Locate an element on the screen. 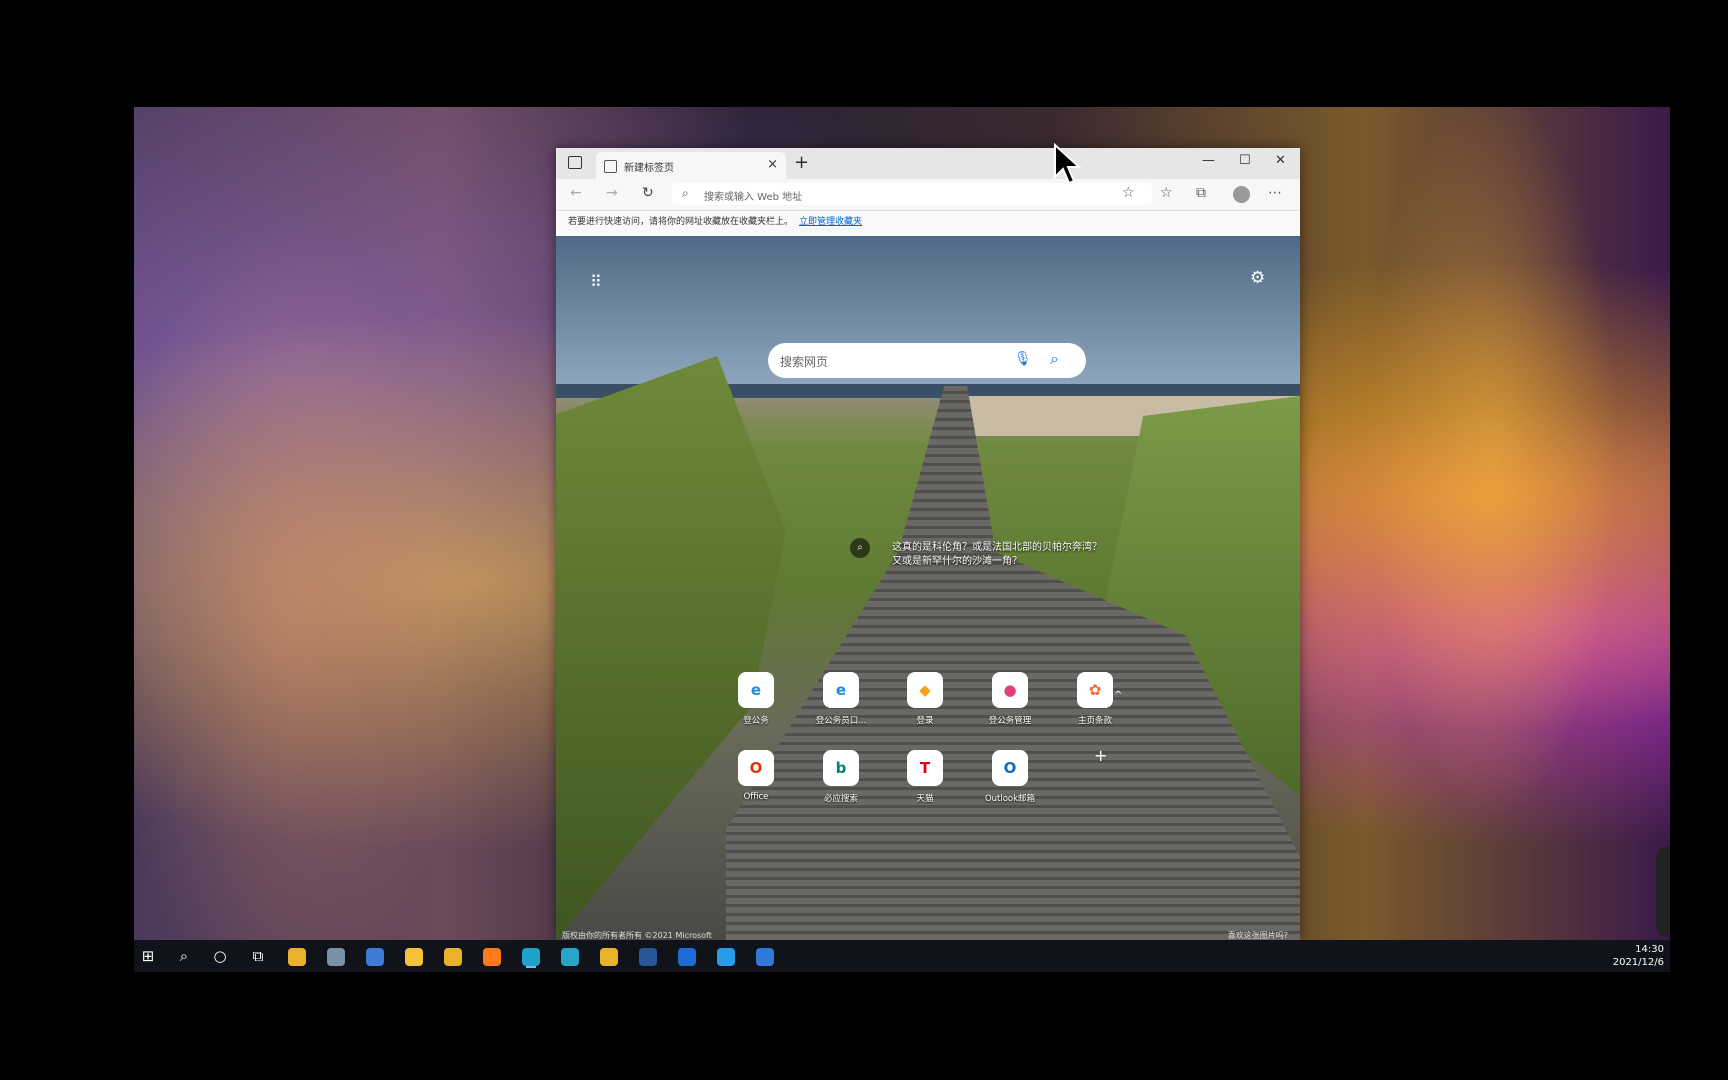 Image resolution: width=1728 pixels, height=1080 pixels. refresh-icon: ↻ is located at coordinates (648, 193).